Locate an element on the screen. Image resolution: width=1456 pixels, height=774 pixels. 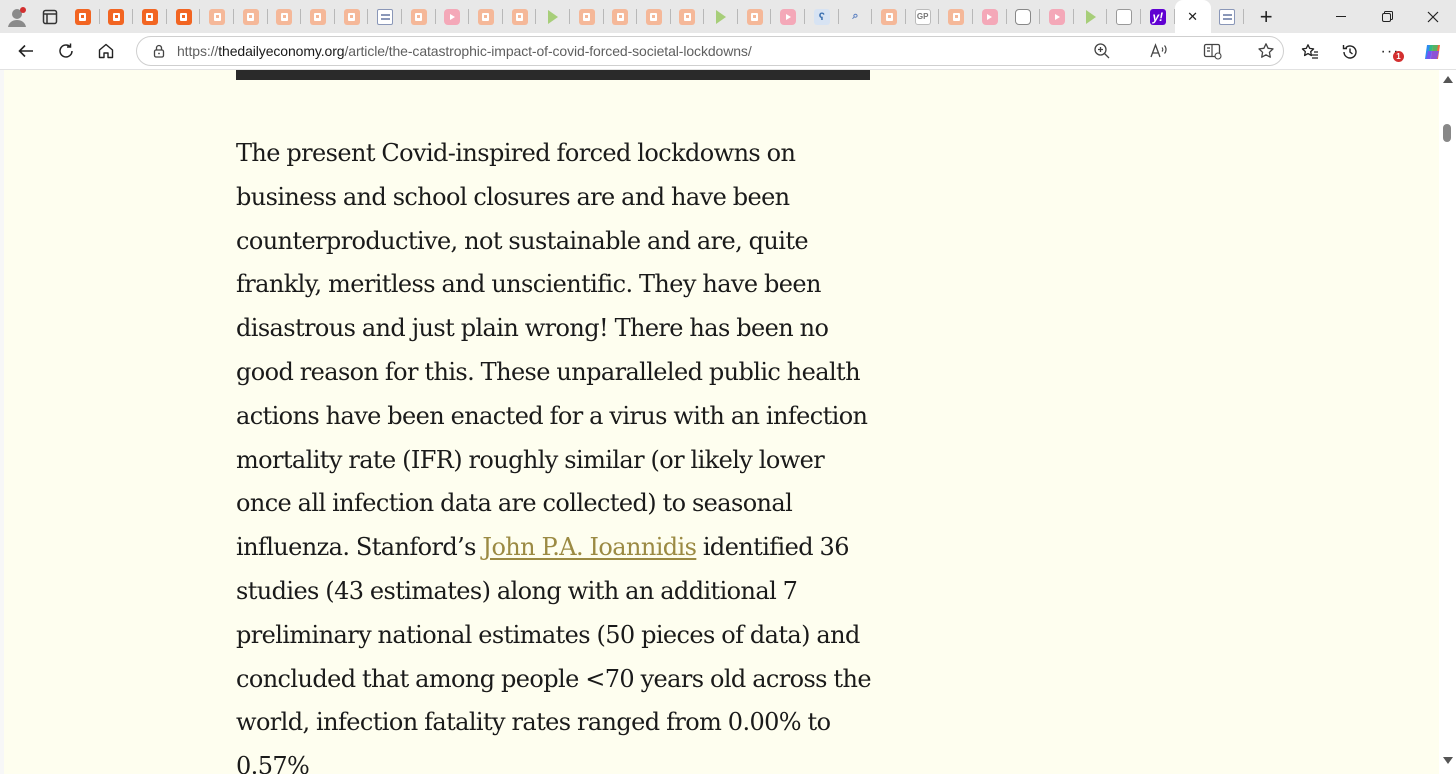
copilot-button is located at coordinates (1433, 51).